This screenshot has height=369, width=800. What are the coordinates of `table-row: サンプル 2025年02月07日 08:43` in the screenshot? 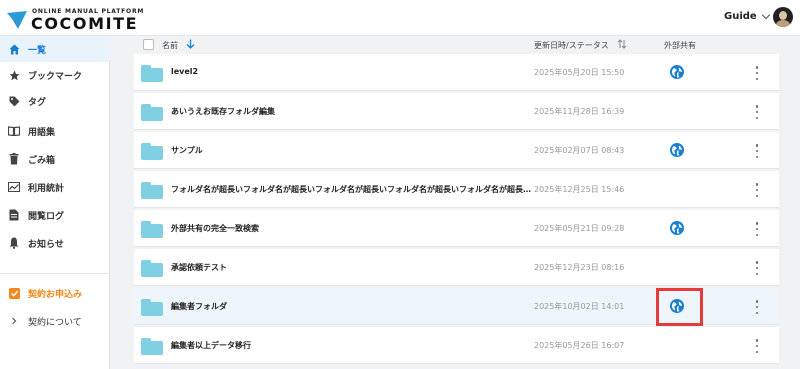 It's located at (456, 150).